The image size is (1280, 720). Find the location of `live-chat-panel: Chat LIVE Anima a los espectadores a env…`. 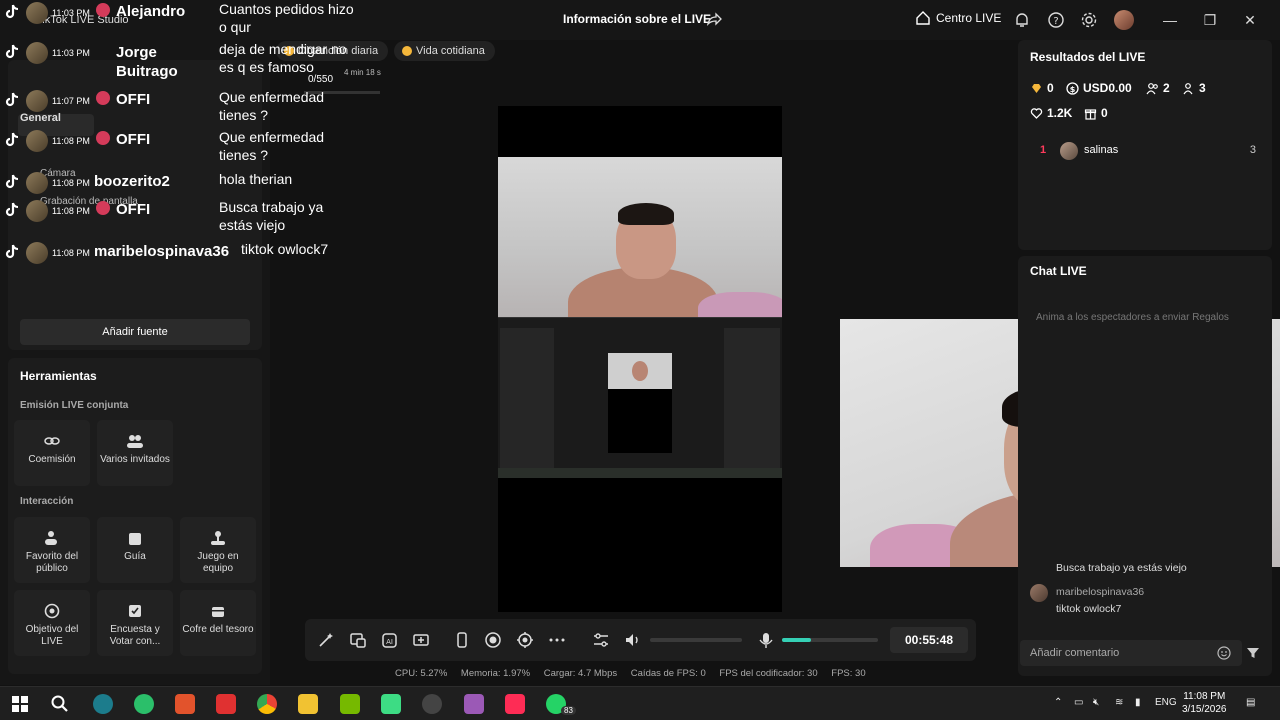

live-chat-panel: Chat LIVE Anima a los espectadores a env… is located at coordinates (1145, 466).